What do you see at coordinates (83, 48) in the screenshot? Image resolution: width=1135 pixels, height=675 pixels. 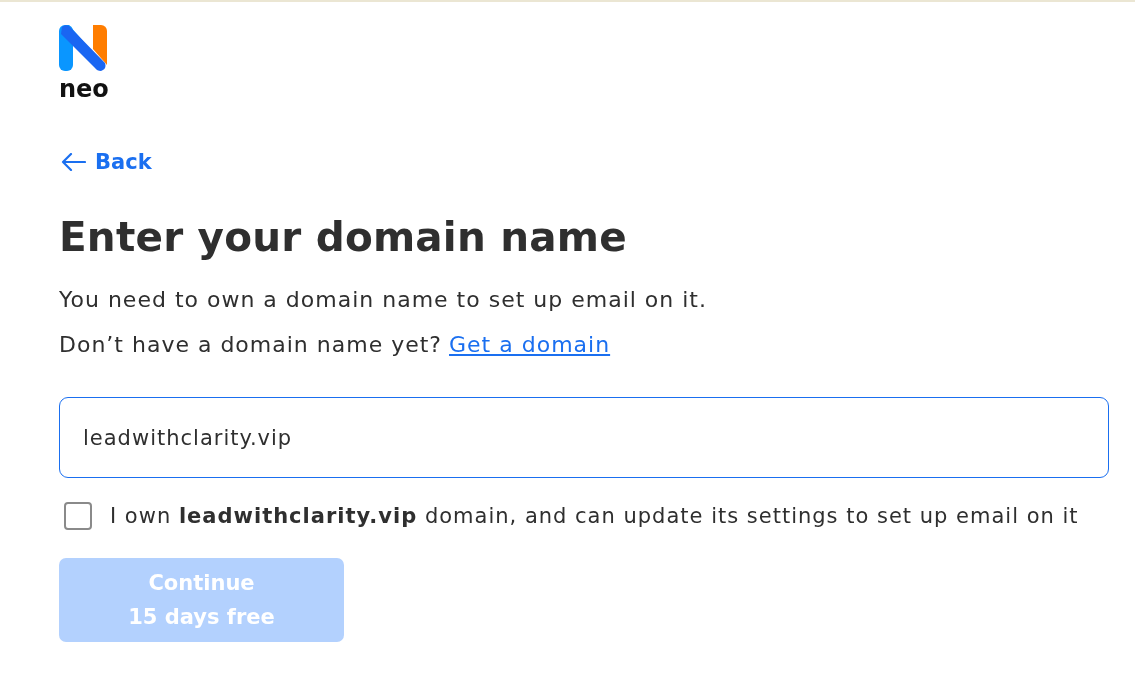 I see `logo-icon` at bounding box center [83, 48].